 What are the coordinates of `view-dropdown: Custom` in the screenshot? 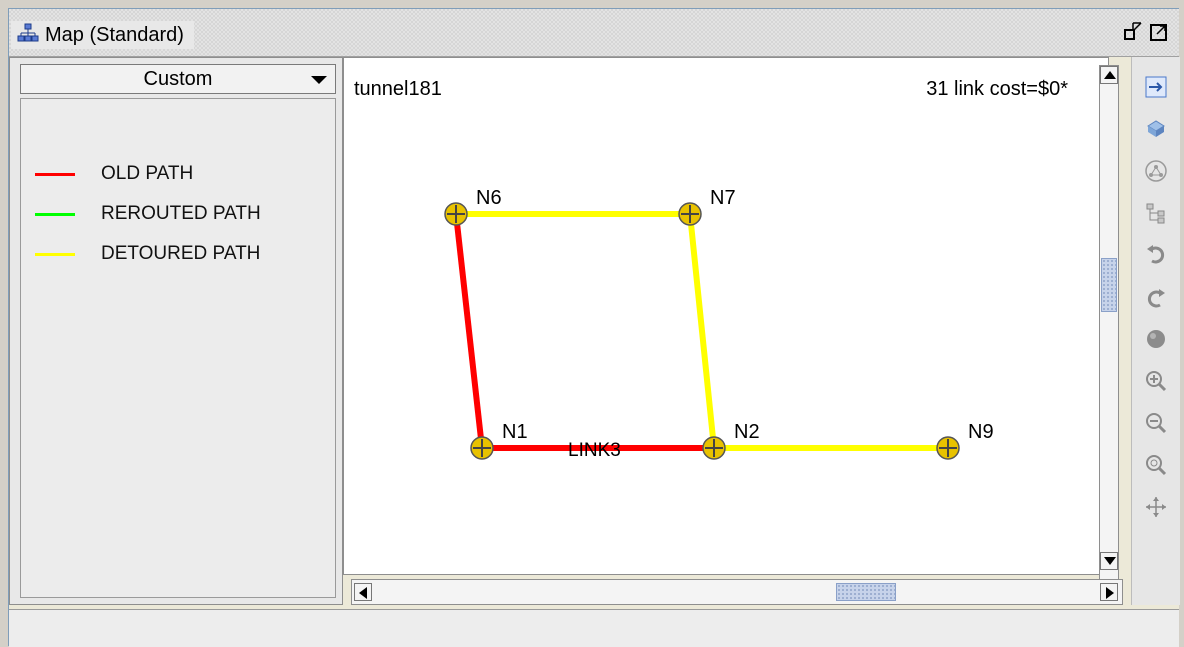 It's located at (178, 79).